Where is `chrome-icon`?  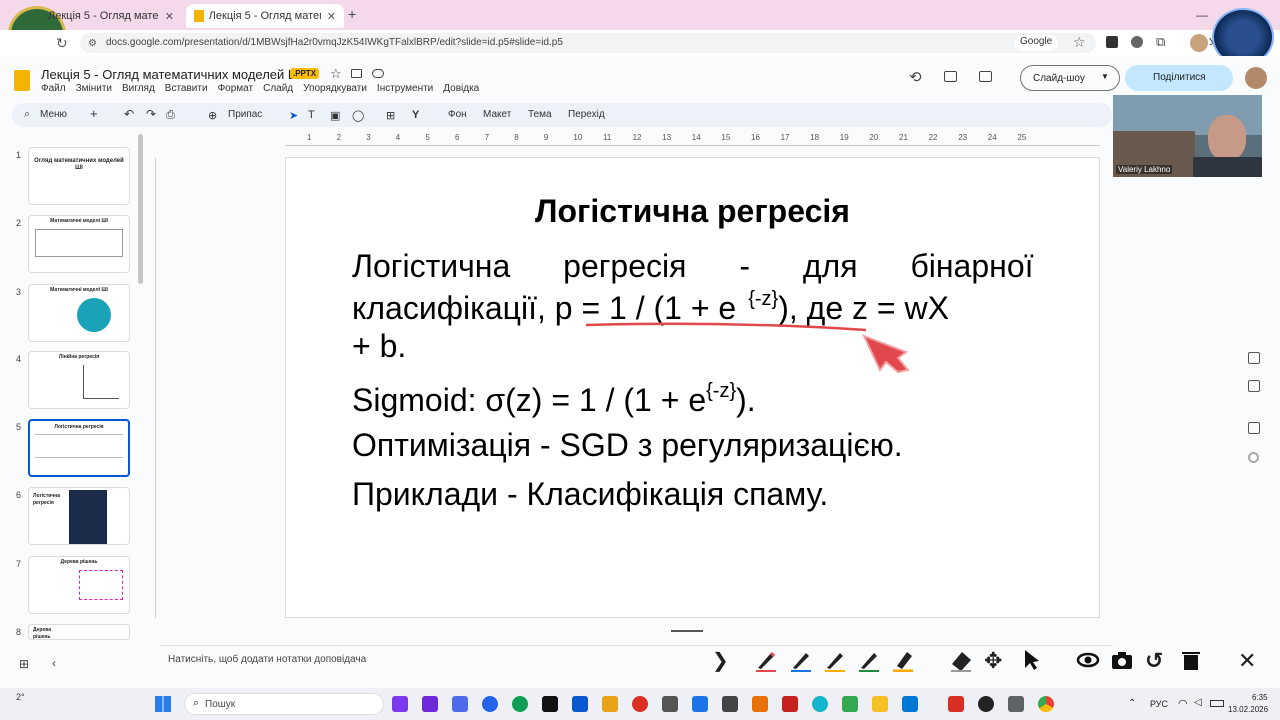 chrome-icon is located at coordinates (1046, 704).